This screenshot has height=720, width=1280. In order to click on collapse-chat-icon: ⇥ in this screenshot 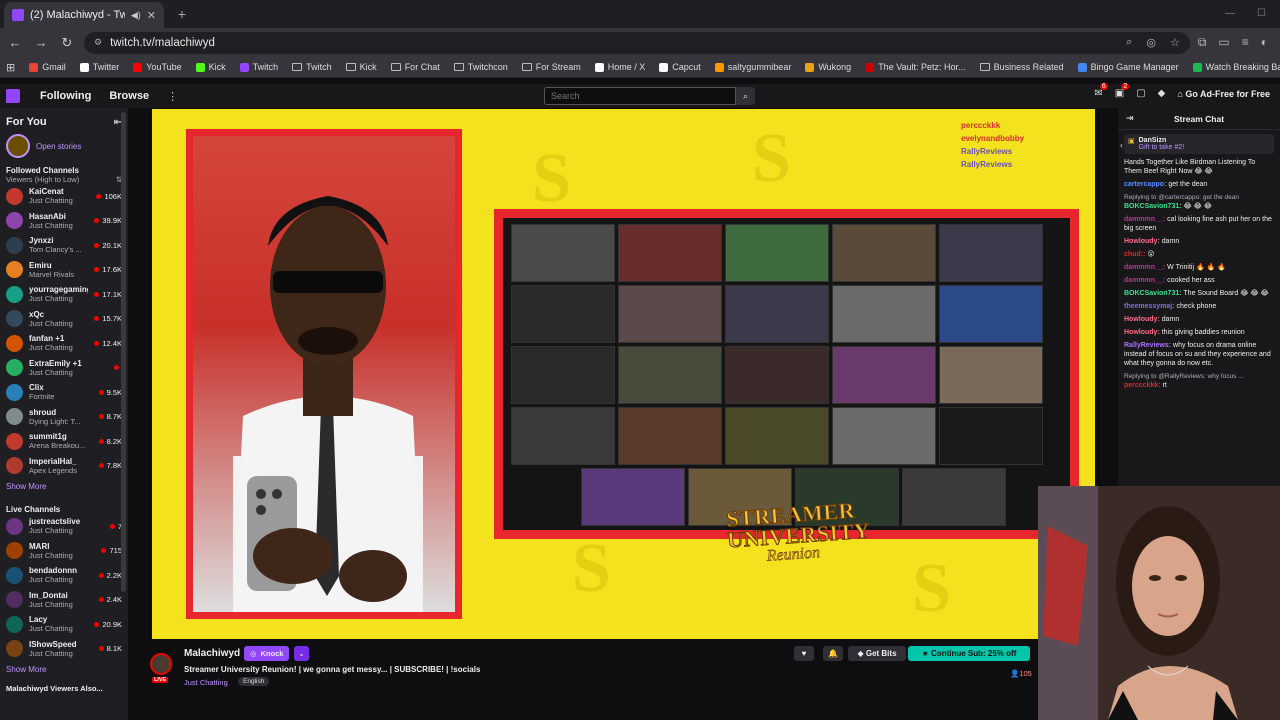, I will do `click(1130, 118)`.